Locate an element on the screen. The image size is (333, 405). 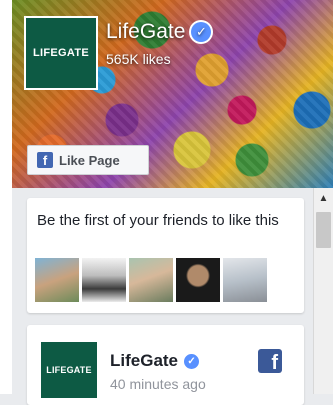
likes-count: 565K likes is located at coordinates (138, 59).